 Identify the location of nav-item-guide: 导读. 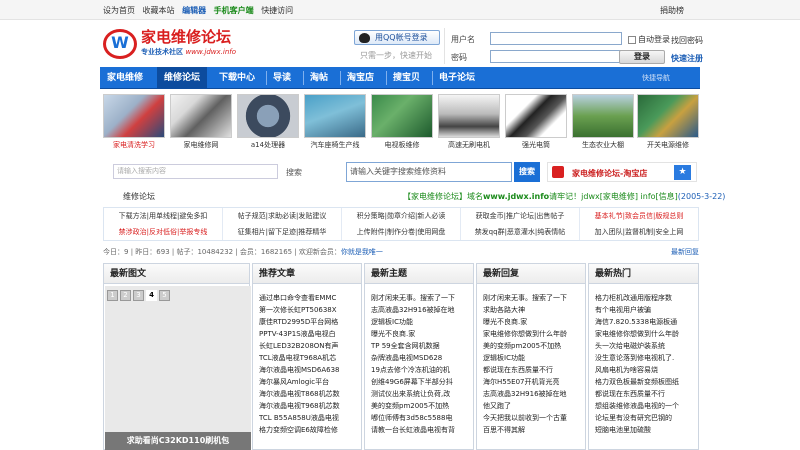
(282, 78).